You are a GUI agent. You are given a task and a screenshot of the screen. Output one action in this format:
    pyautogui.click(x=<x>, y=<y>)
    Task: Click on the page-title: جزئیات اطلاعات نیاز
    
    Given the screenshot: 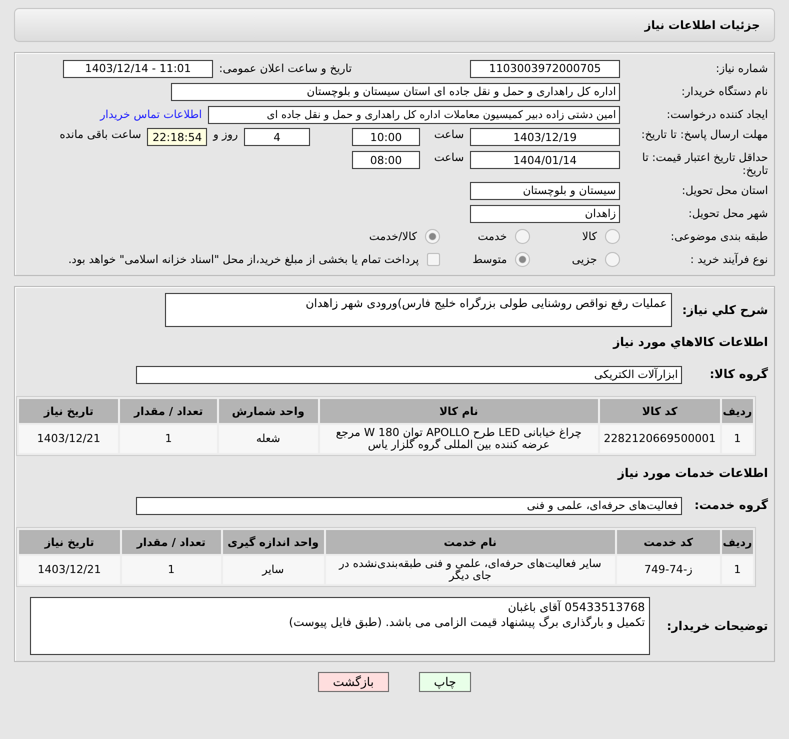 What is the action you would take?
    pyautogui.click(x=394, y=25)
    